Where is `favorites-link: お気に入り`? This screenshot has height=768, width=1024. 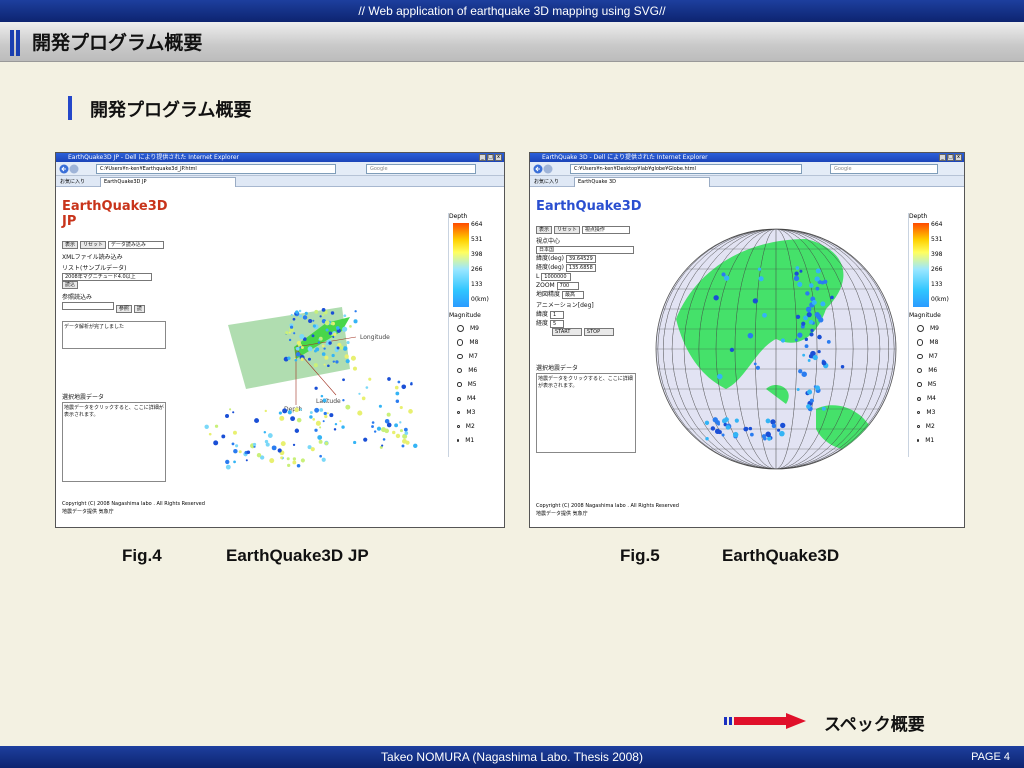
favorites-link: お気に入り is located at coordinates (546, 181).